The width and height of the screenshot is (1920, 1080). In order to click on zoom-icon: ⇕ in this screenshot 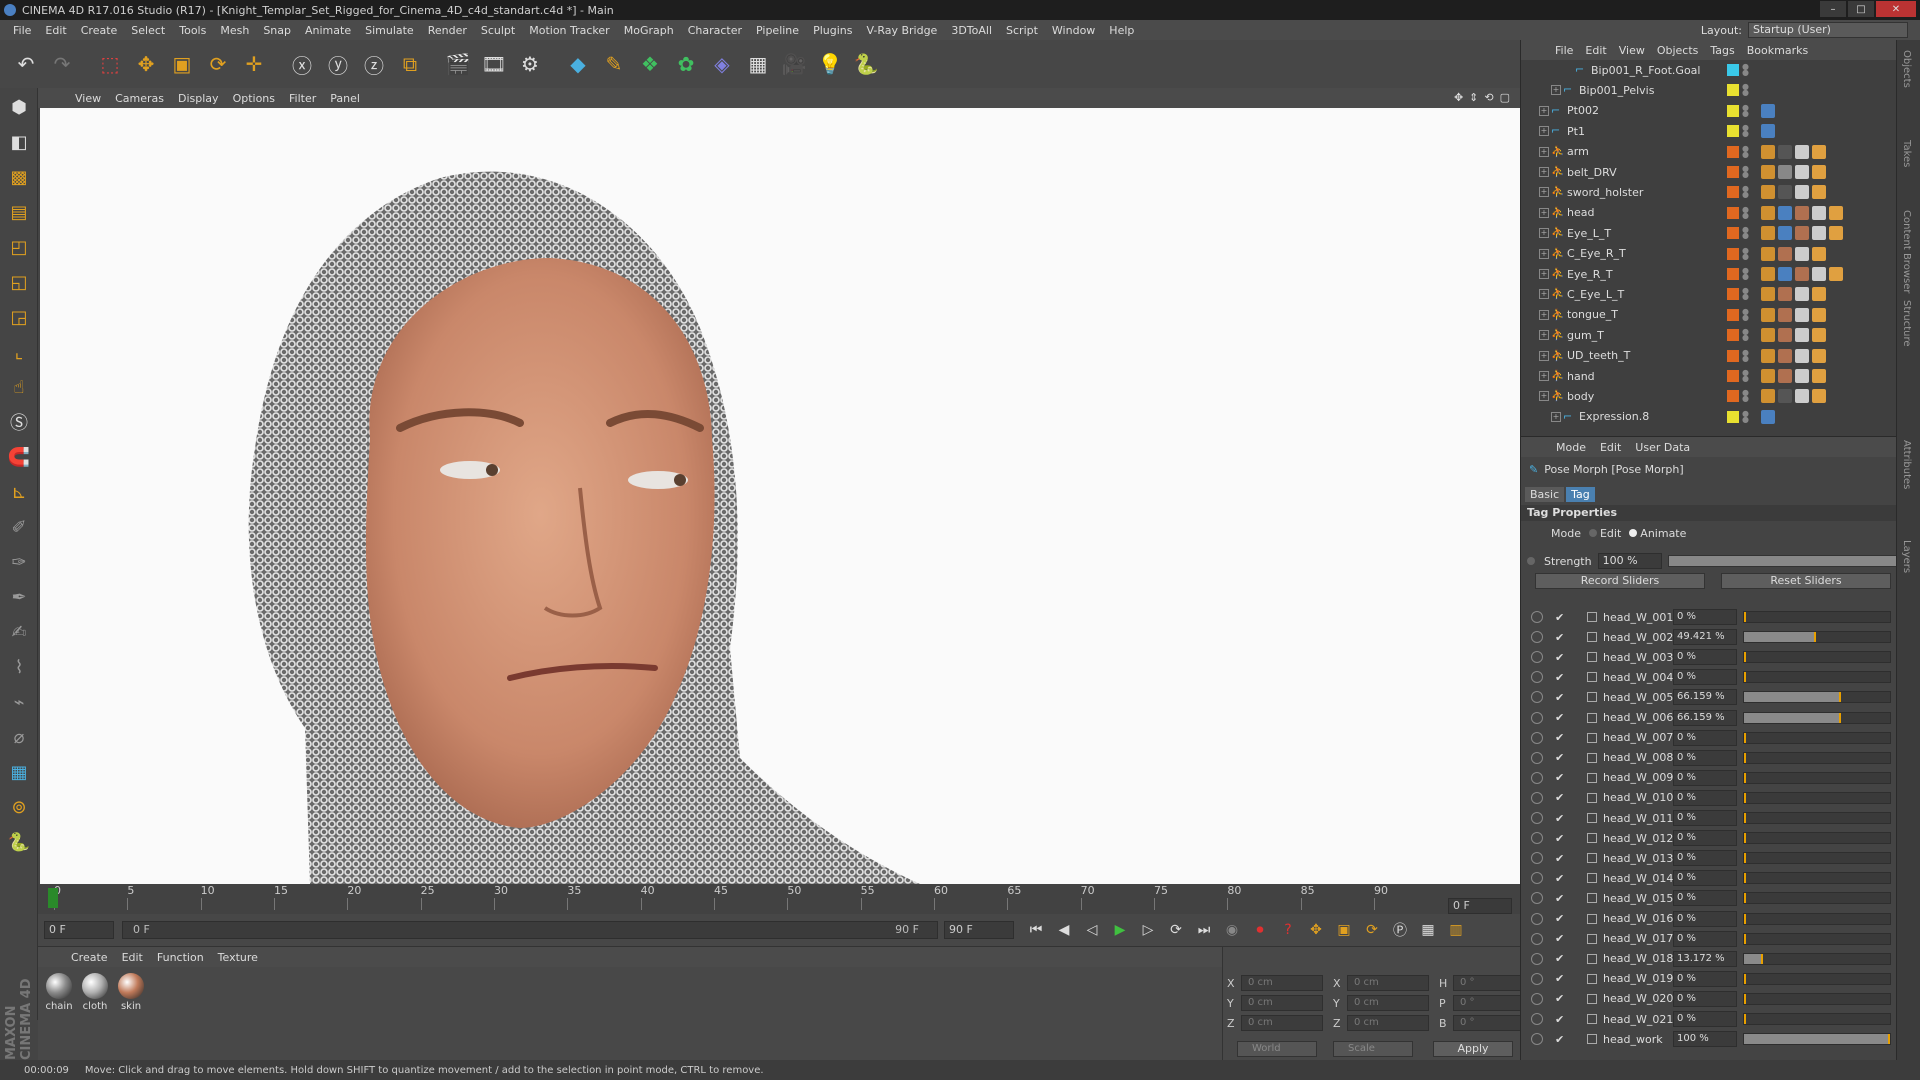, I will do `click(1473, 97)`.